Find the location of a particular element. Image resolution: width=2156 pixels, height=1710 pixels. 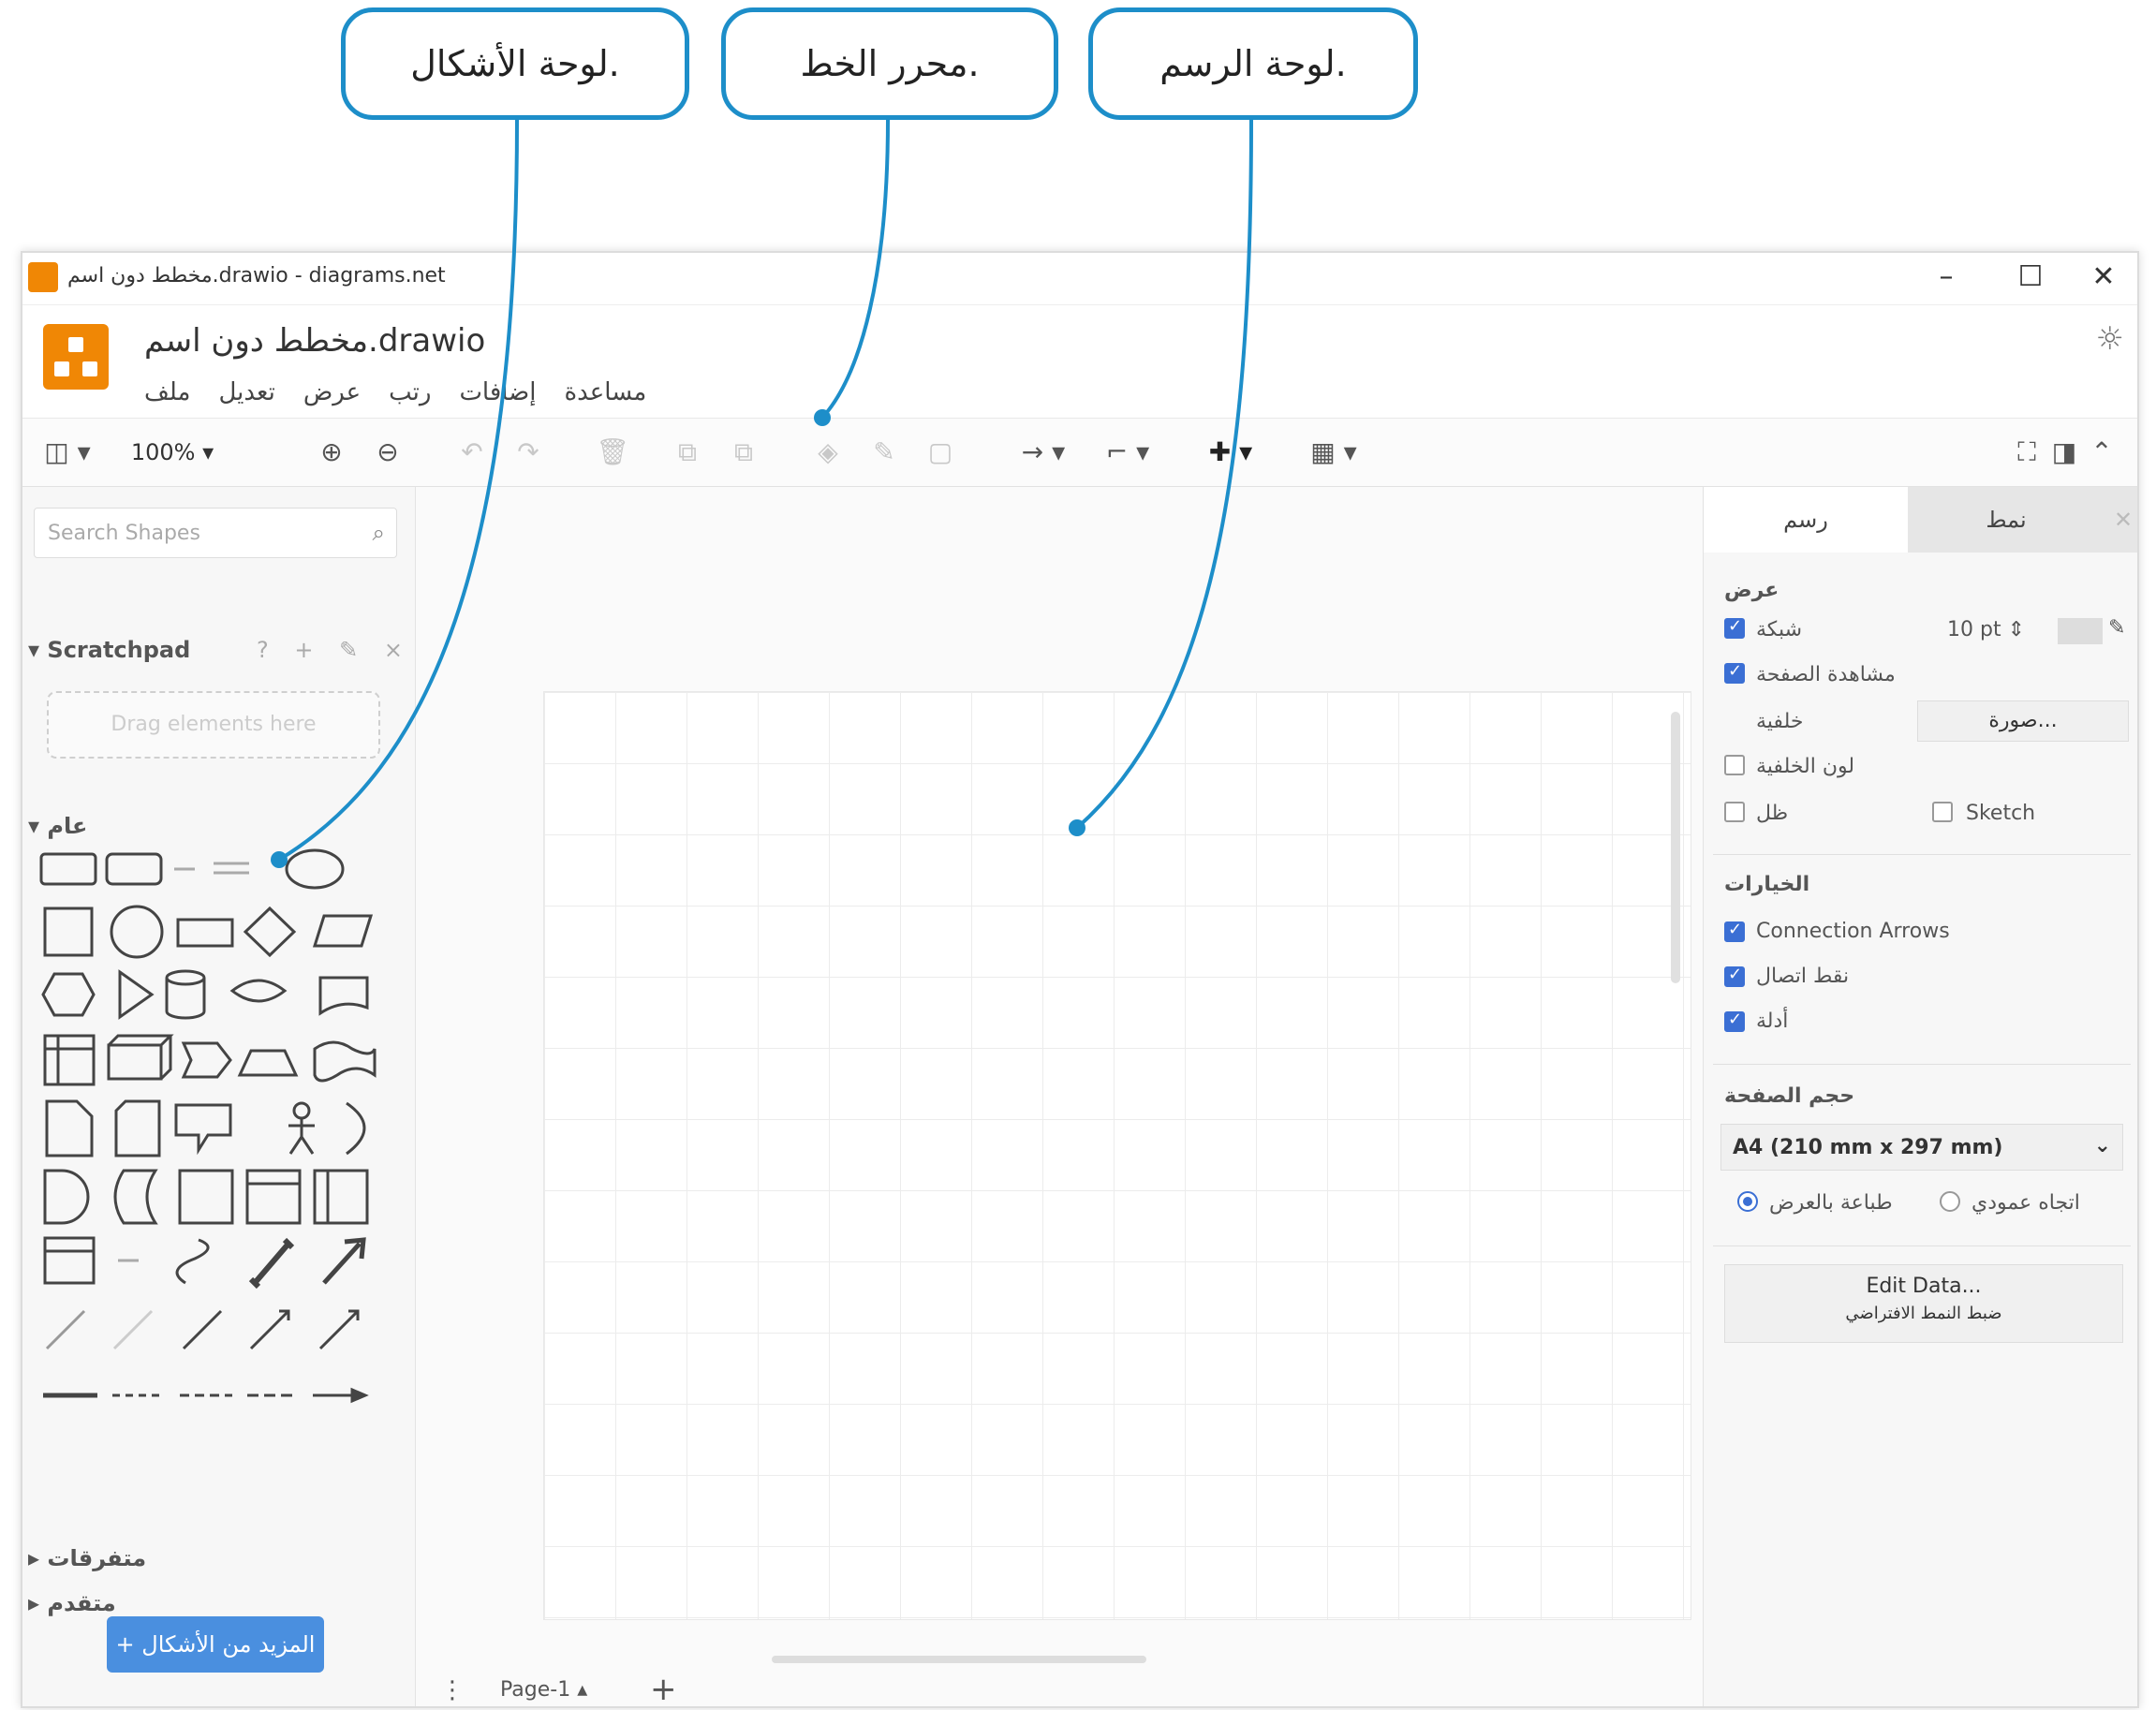

tab-diagram: رسم is located at coordinates (1806, 520).